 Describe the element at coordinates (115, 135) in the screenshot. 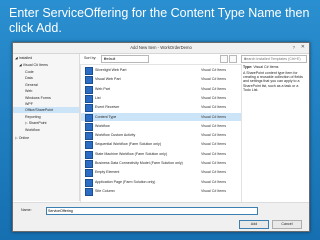

I see `template-name: Workflow Custom Activity` at that location.